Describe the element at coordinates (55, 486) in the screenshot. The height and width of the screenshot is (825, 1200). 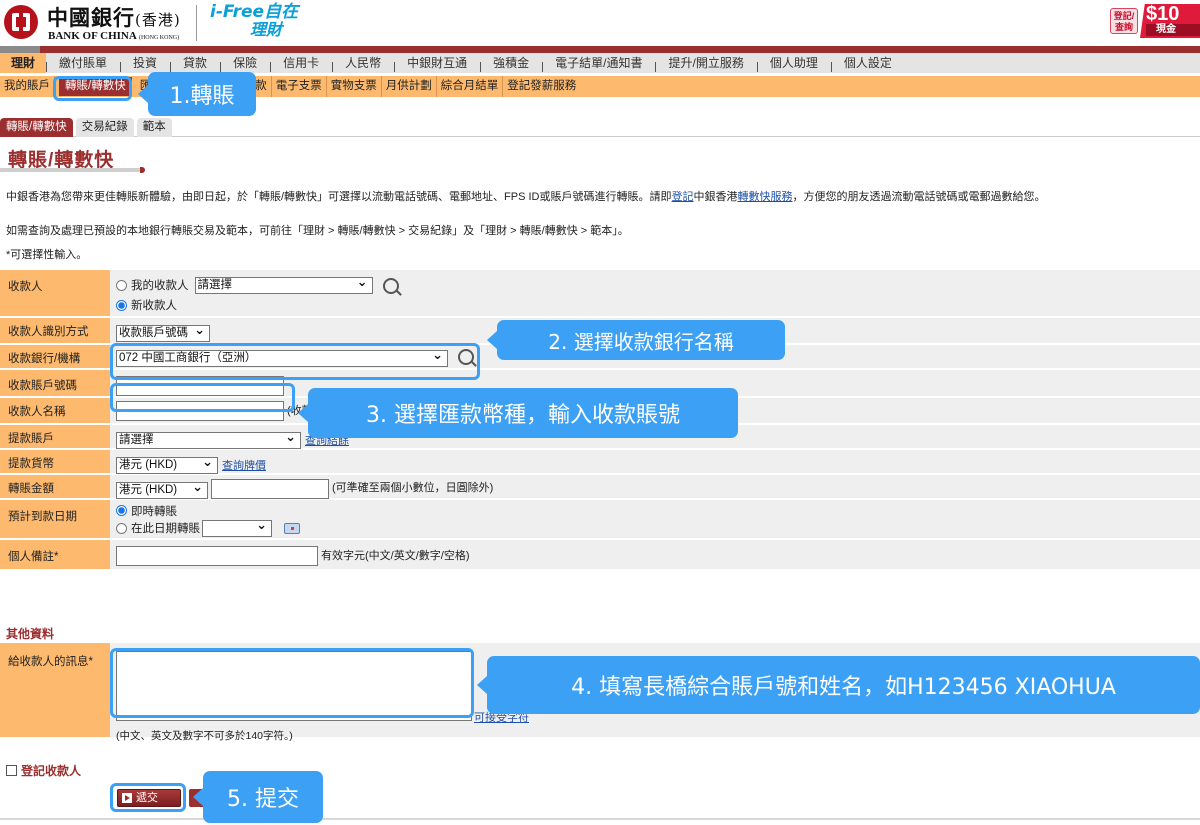
I see `amount-label: 轉賬金額` at that location.